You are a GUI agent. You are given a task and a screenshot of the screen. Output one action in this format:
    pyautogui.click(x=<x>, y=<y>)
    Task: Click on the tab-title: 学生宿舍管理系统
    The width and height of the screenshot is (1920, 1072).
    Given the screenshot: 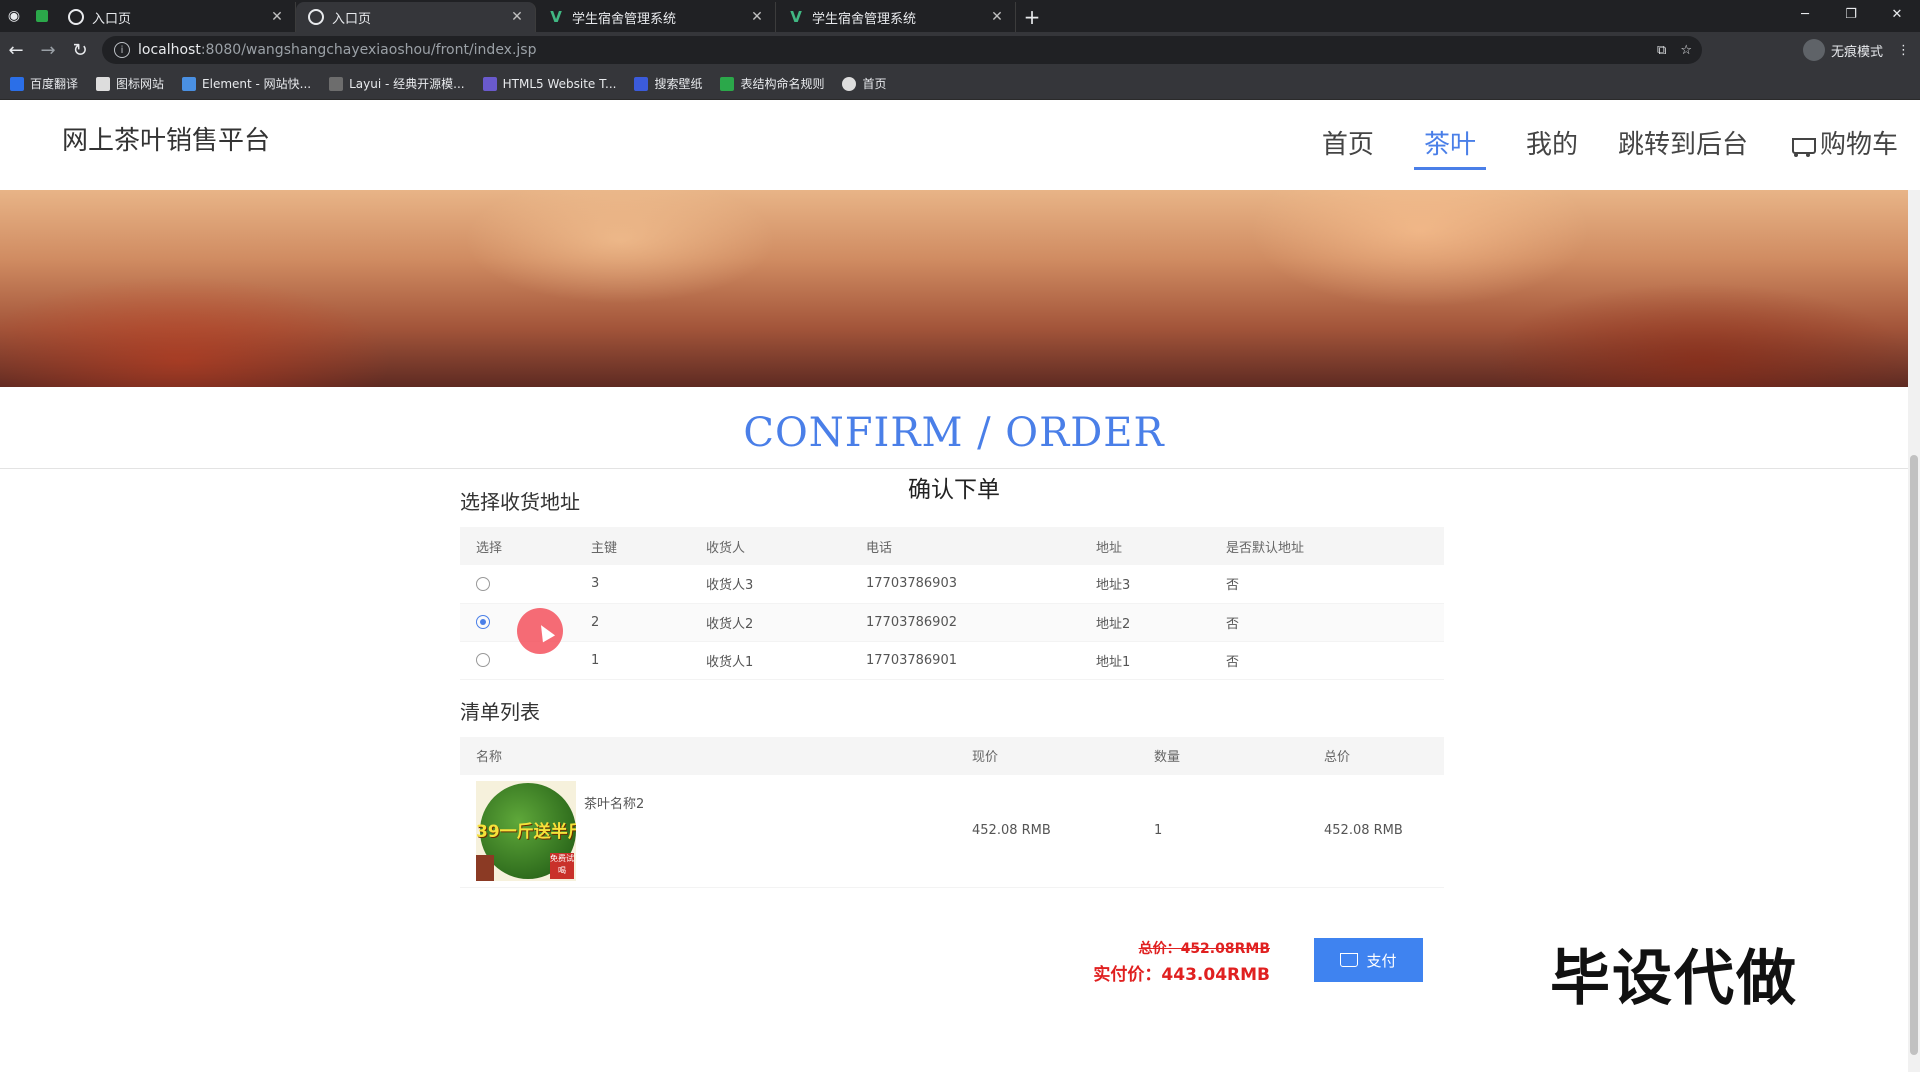 What is the action you would take?
    pyautogui.click(x=624, y=19)
    